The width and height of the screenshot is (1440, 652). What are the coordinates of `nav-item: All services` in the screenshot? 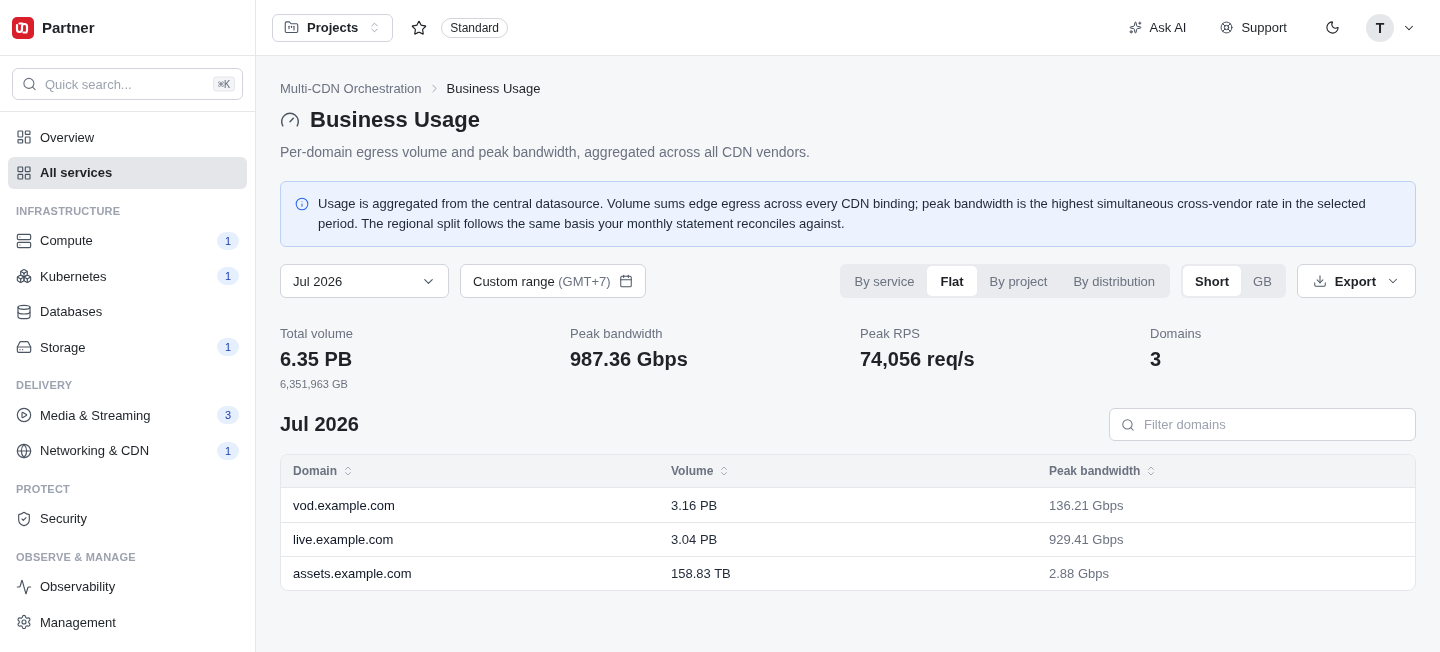 It's located at (127, 172).